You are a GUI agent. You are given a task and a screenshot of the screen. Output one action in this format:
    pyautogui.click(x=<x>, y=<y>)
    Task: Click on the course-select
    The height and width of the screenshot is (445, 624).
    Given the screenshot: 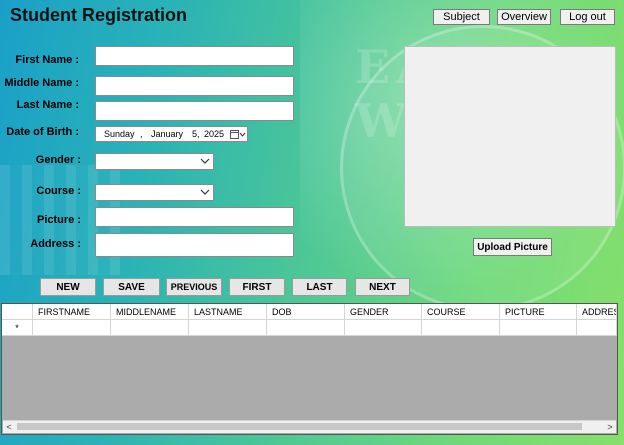 What is the action you would take?
    pyautogui.click(x=154, y=192)
    